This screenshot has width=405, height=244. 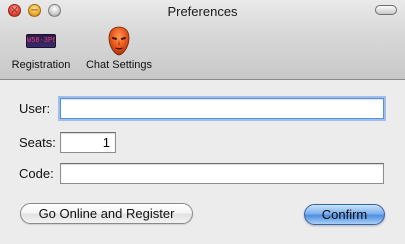 What do you see at coordinates (106, 213) in the screenshot?
I see `go-online-register-button: Go Online and Register` at bounding box center [106, 213].